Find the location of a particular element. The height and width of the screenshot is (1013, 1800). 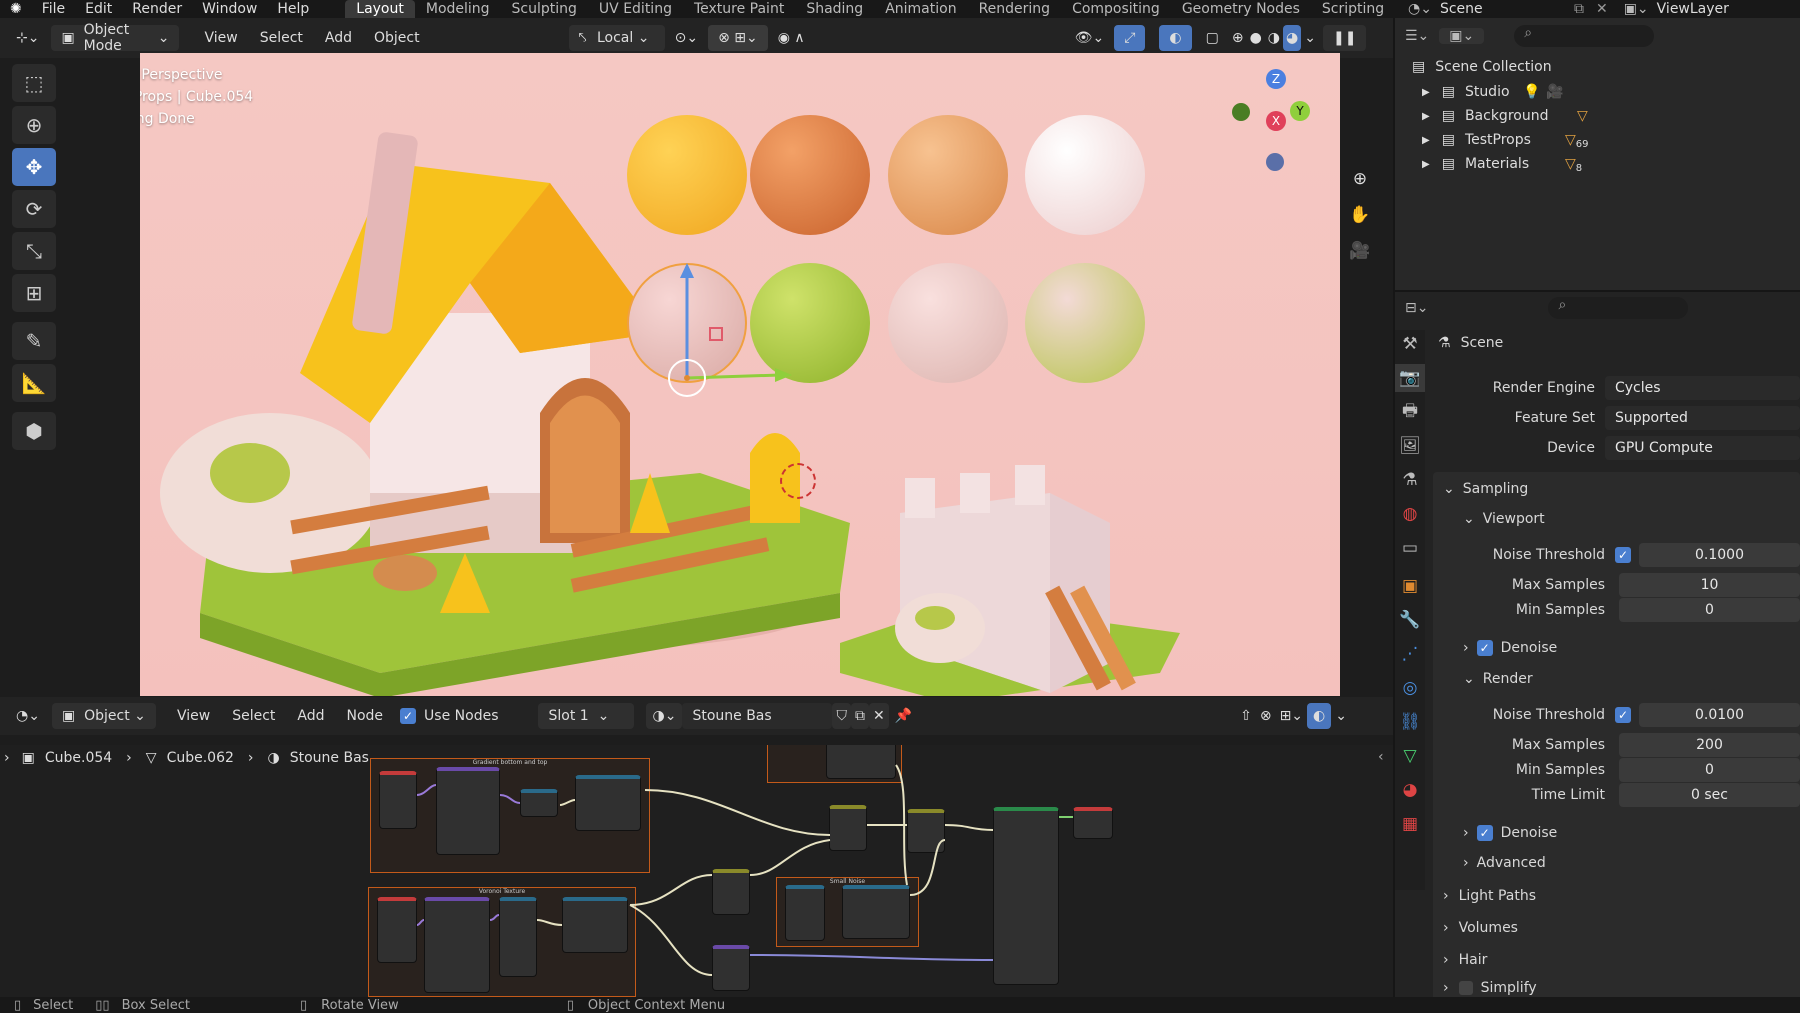

shading-wireframe-icon: ⊕ is located at coordinates (1238, 38).